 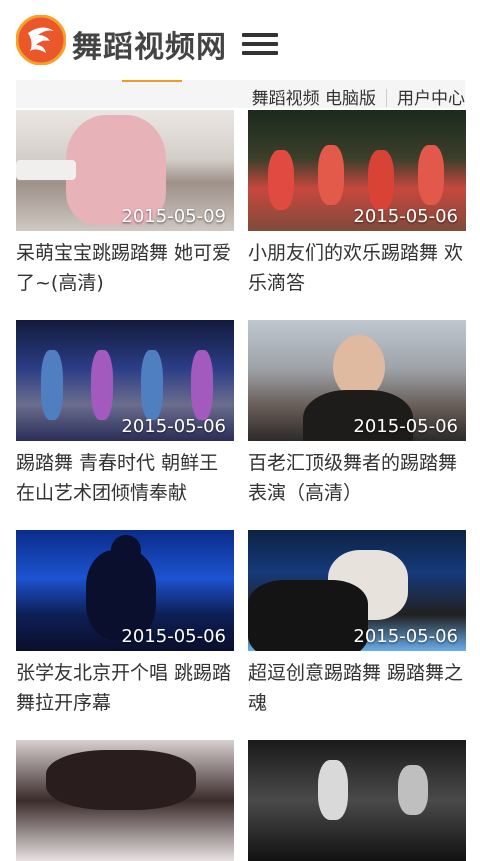 I want to click on video-title: 张学友北京开个唱 跳踢踏舞拉开序幕, so click(x=126, y=688).